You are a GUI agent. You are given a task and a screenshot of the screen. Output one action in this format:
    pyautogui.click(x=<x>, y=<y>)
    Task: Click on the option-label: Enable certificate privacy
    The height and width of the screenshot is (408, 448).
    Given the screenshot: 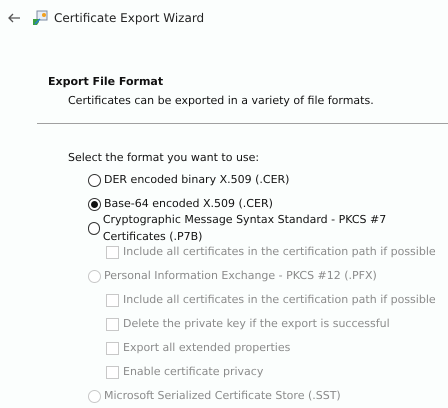 What is the action you would take?
    pyautogui.click(x=193, y=372)
    